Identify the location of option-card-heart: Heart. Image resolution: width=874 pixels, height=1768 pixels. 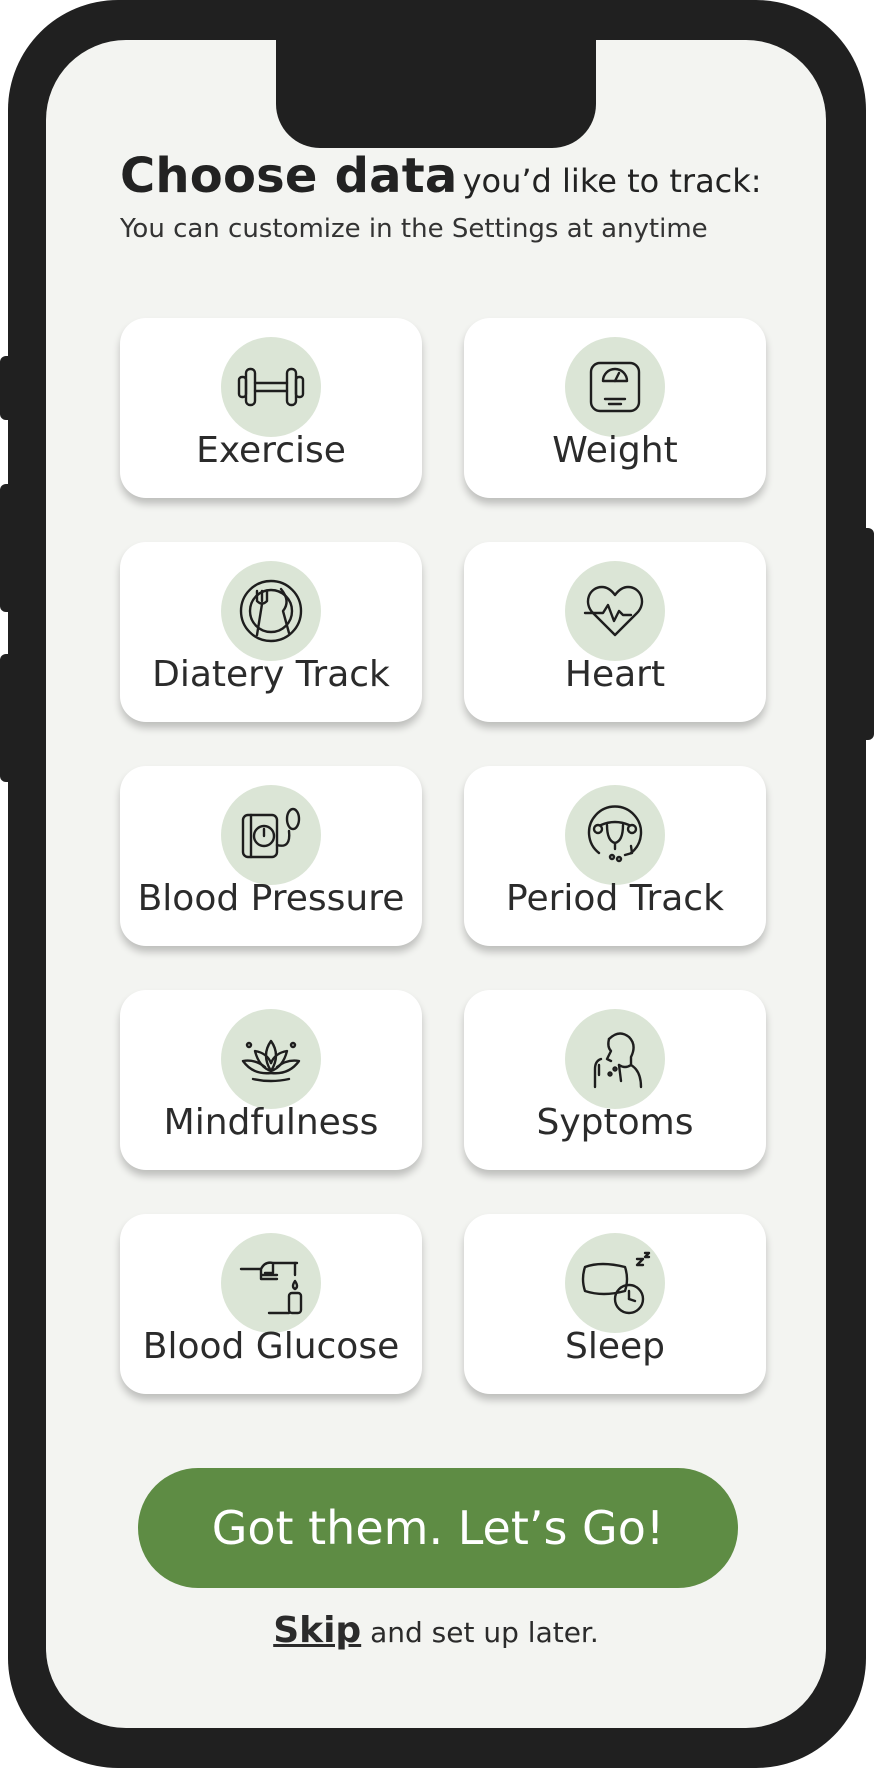
(615, 632).